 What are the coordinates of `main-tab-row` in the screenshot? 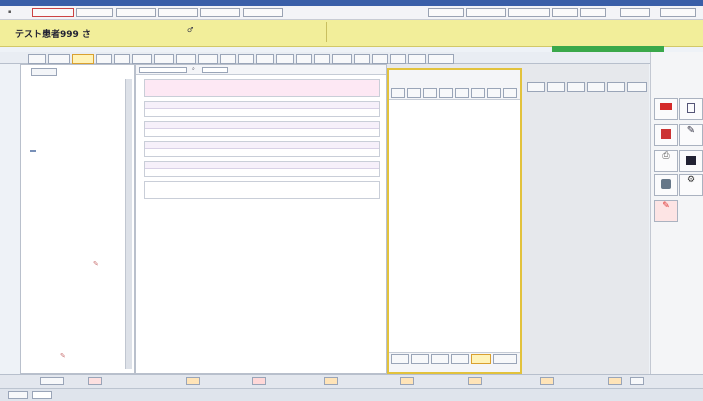 It's located at (325, 58).